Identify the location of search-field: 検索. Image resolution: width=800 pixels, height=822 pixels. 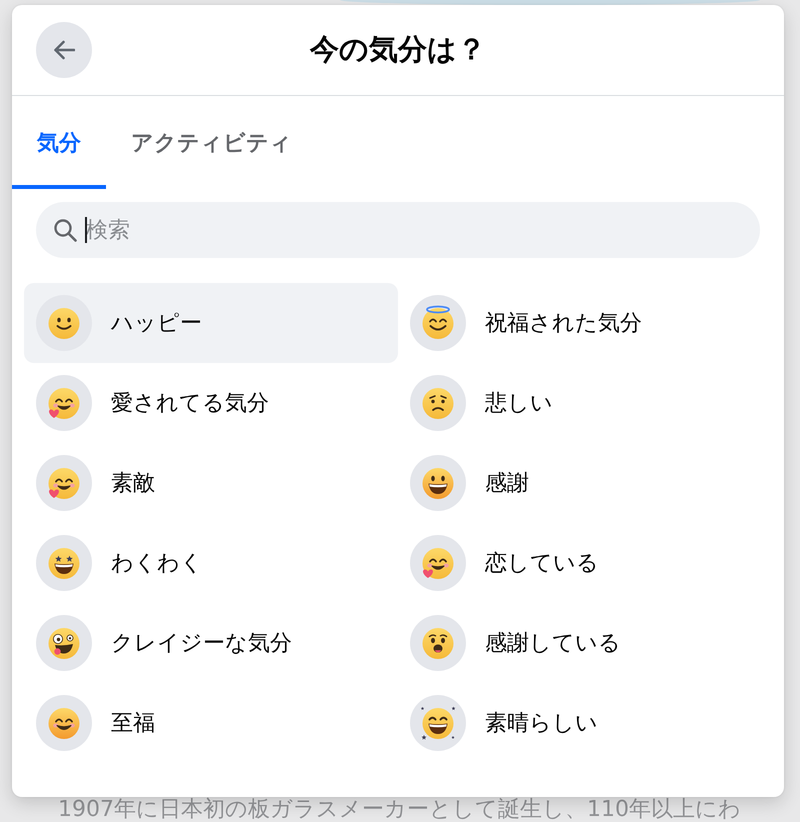
(398, 230).